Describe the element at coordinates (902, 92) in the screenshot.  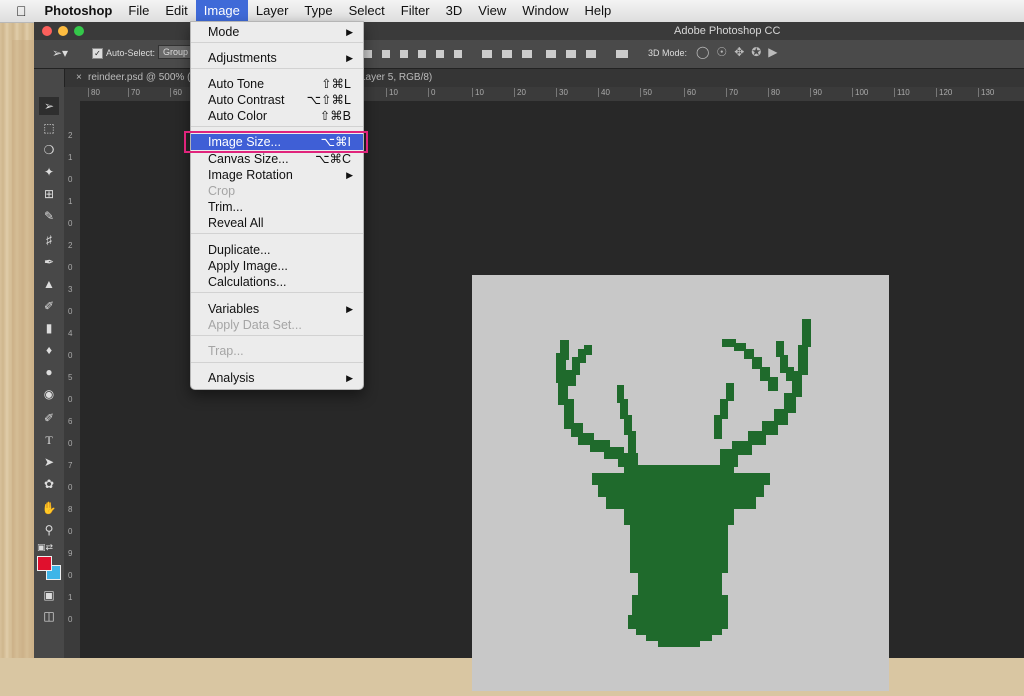
I see `ruler-tick-label: 110` at that location.